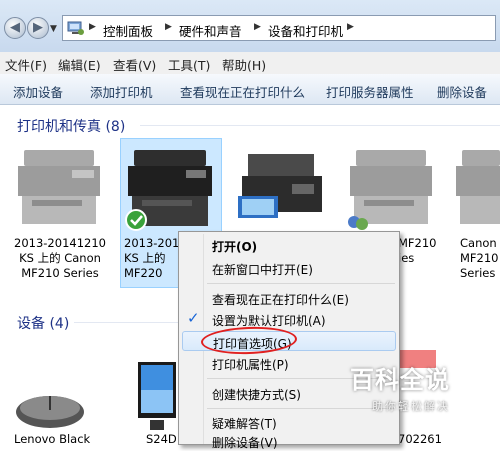 This screenshot has height=451, width=500. What do you see at coordinates (280, 300) in the screenshot?
I see `menu-item-label: 查看现在正在打印什么(E)` at bounding box center [280, 300].